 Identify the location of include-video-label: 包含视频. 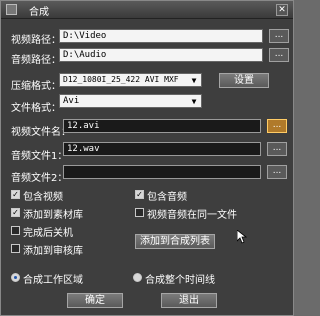
(43, 197).